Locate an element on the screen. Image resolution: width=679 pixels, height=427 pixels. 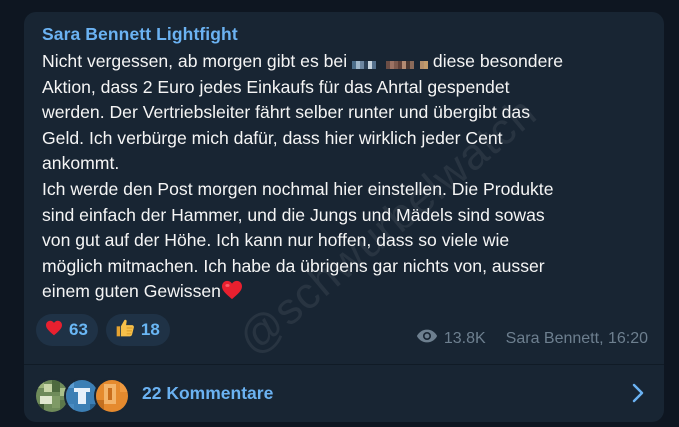
reaction-count: 63 is located at coordinates (78, 329).